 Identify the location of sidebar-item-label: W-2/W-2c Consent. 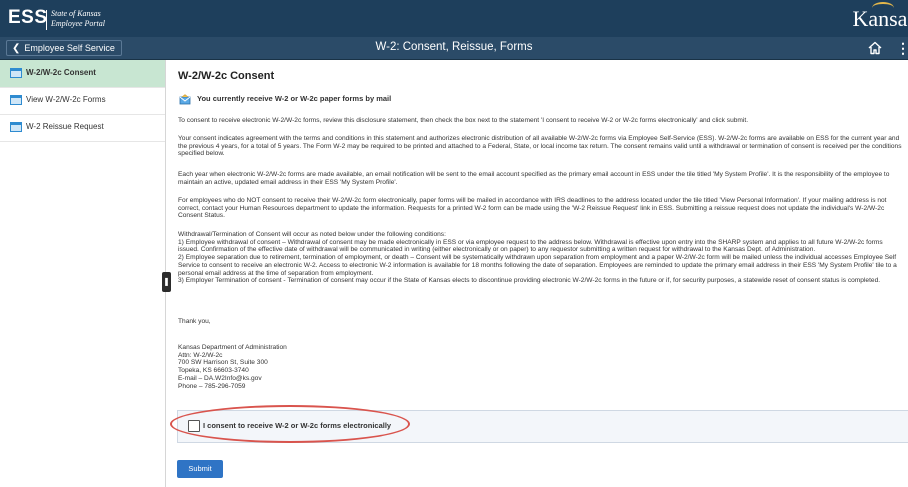
(61, 72).